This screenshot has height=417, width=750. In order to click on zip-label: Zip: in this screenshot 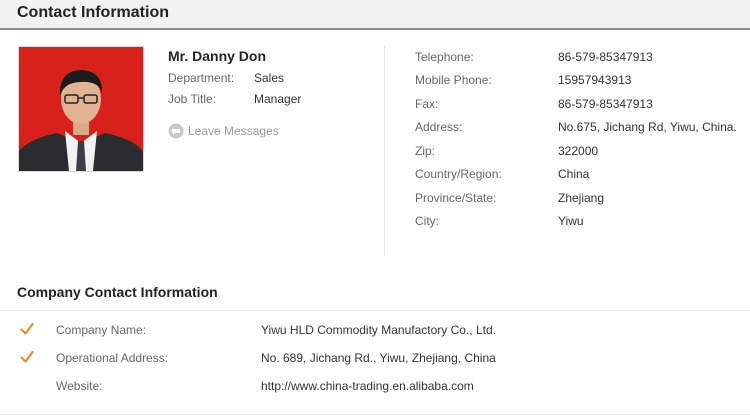, I will do `click(425, 151)`.